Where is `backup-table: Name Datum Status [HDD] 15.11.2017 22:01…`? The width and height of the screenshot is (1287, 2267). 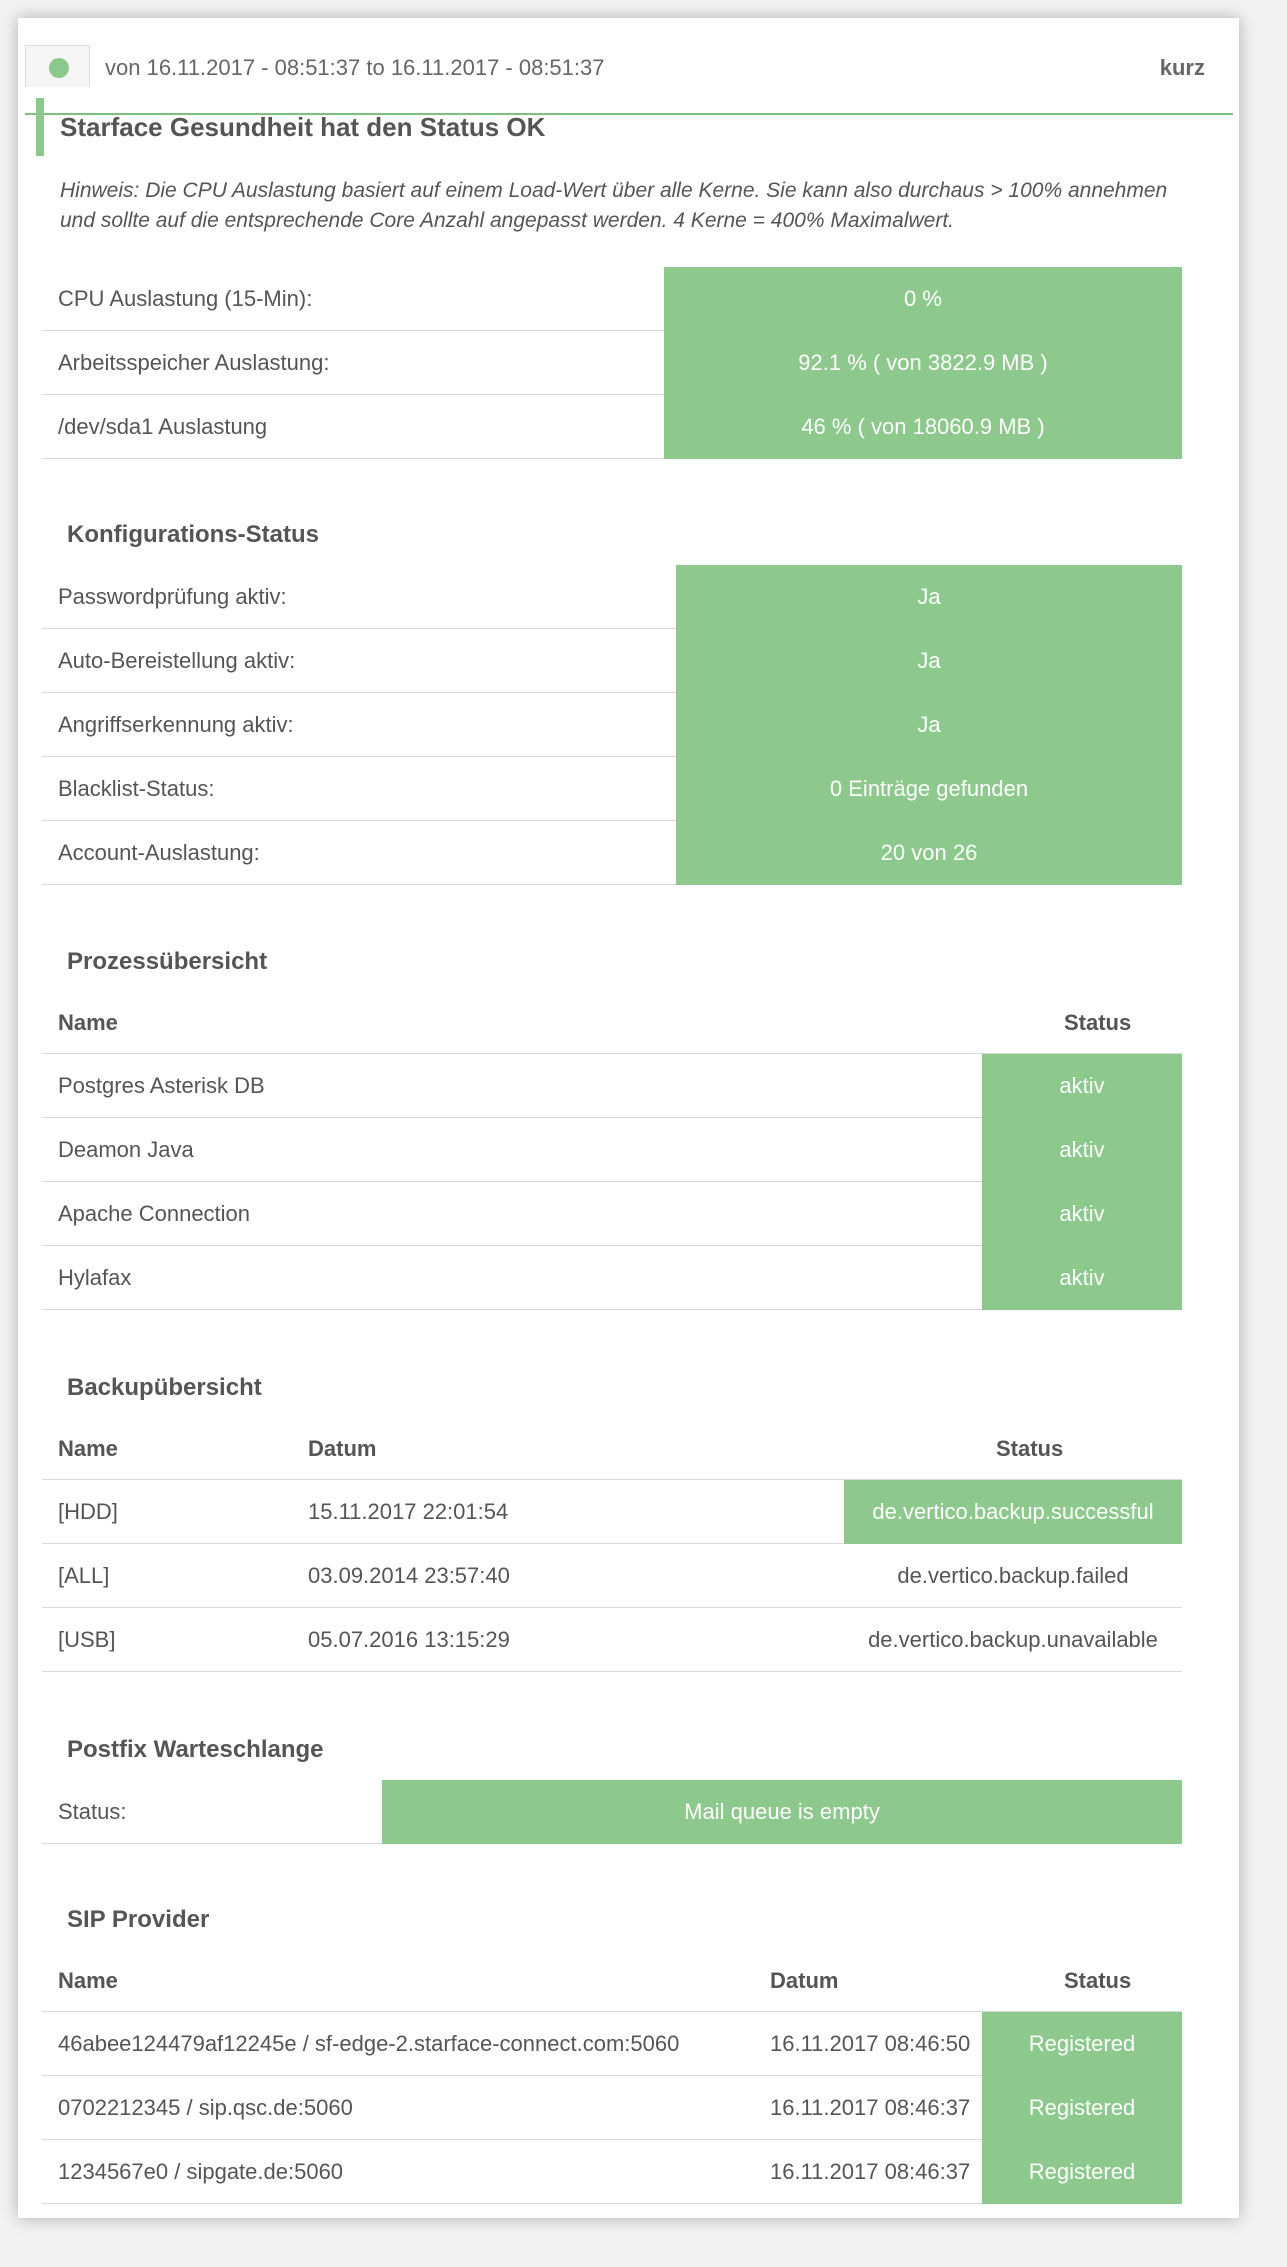
backup-table: Name Datum Status [HDD] 15.11.2017 22:01… is located at coordinates (612, 1545).